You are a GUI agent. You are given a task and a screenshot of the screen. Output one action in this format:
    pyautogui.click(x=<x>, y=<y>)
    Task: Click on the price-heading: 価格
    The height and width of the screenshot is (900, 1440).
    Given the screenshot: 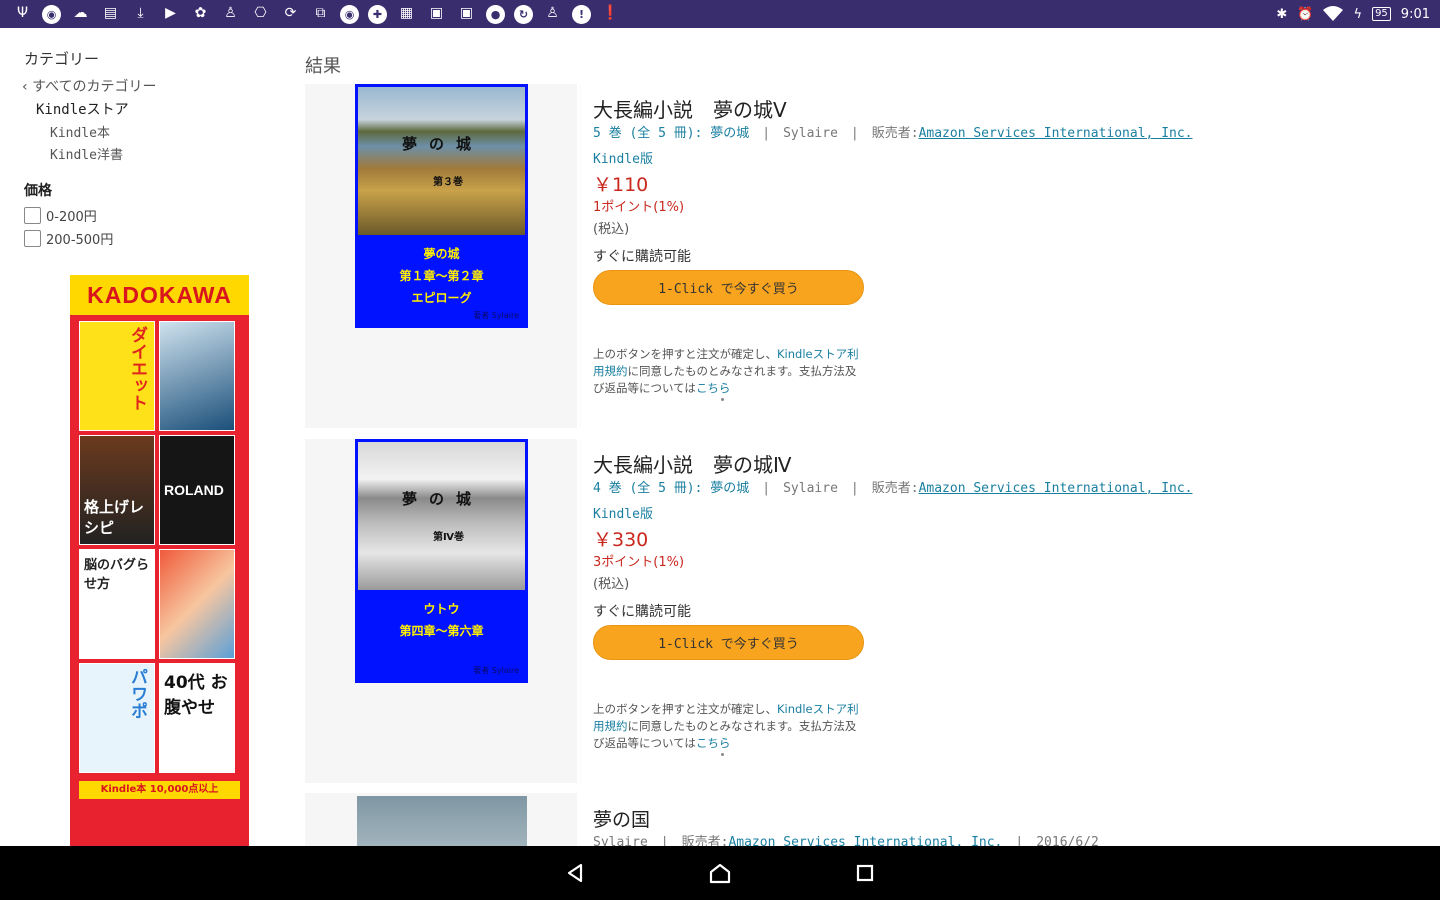 What is the action you would take?
    pyautogui.click(x=38, y=191)
    